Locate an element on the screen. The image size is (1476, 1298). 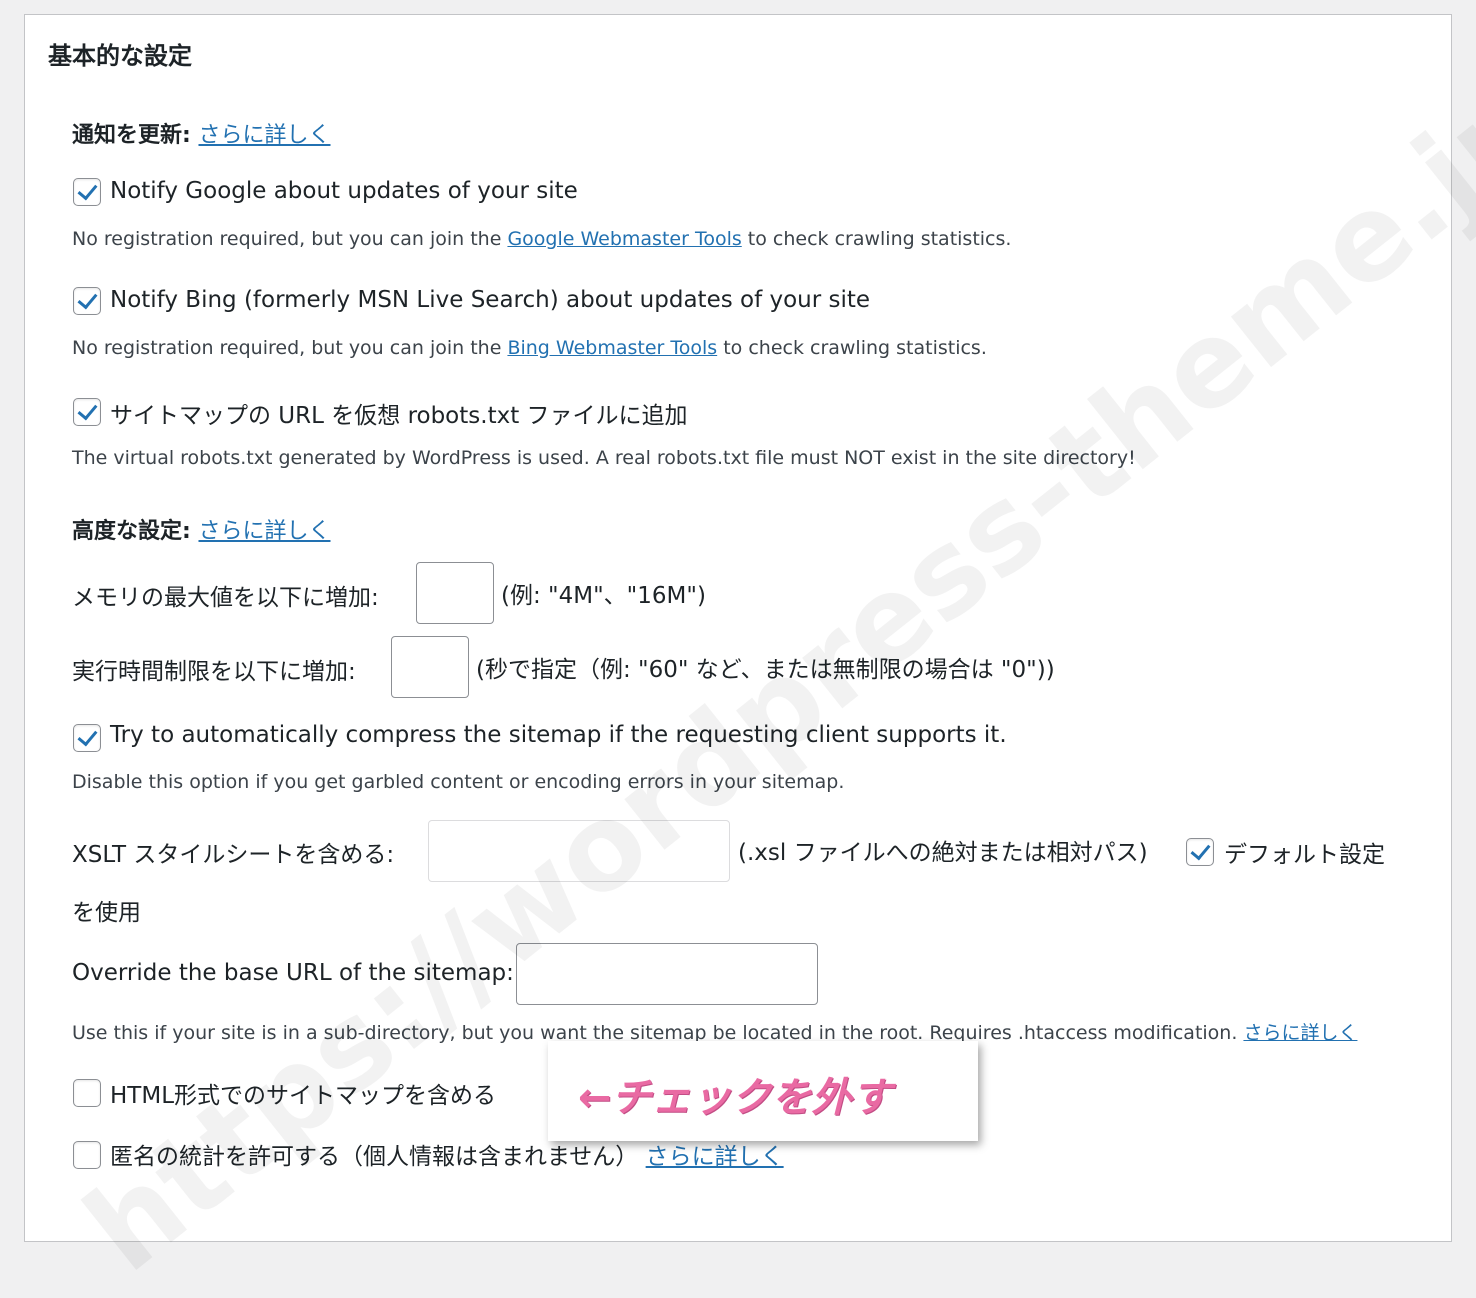
compress-checkbox is located at coordinates (87, 738).